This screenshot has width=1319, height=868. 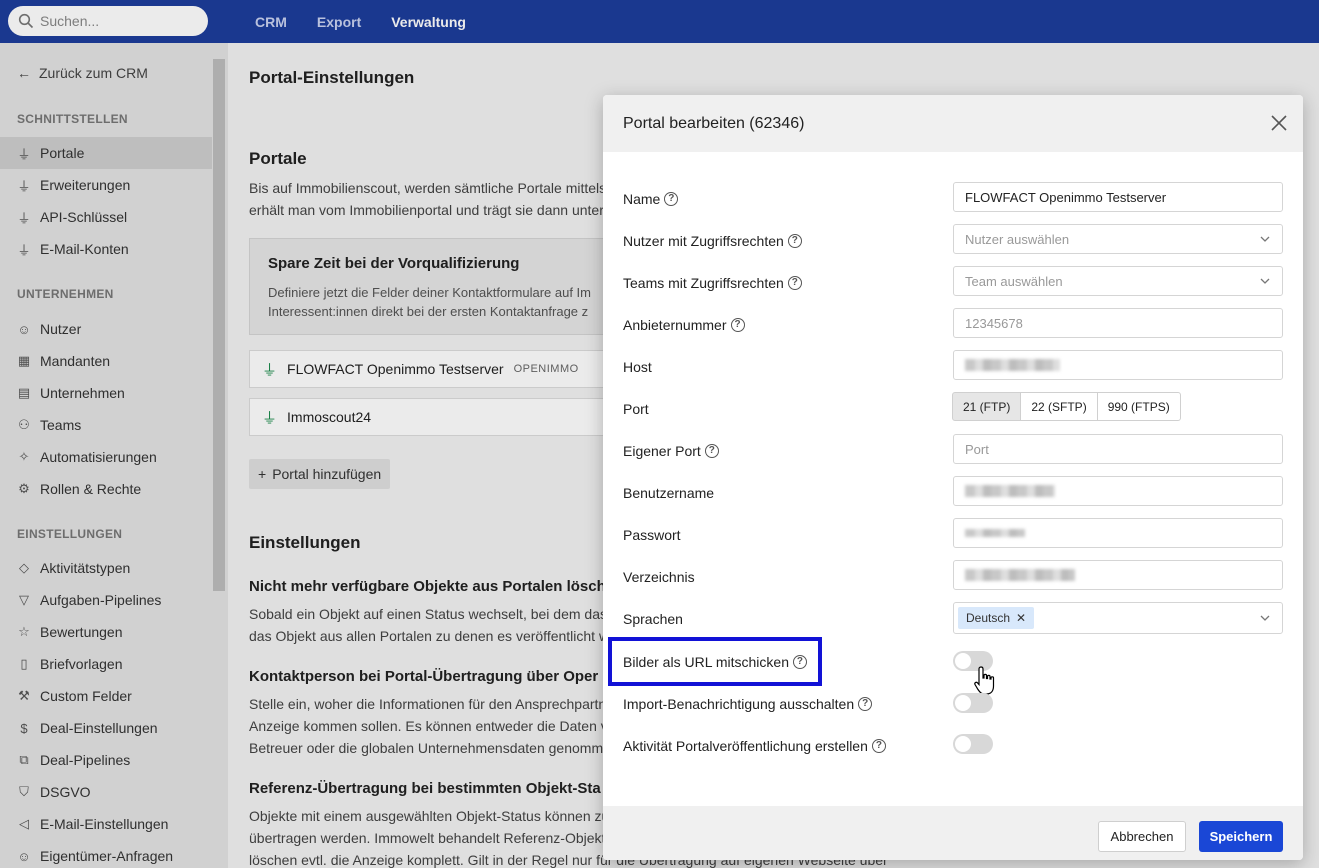 What do you see at coordinates (712, 241) in the screenshot?
I see `label-nutzer: Nutzer mit Zugriffsrechten?` at bounding box center [712, 241].